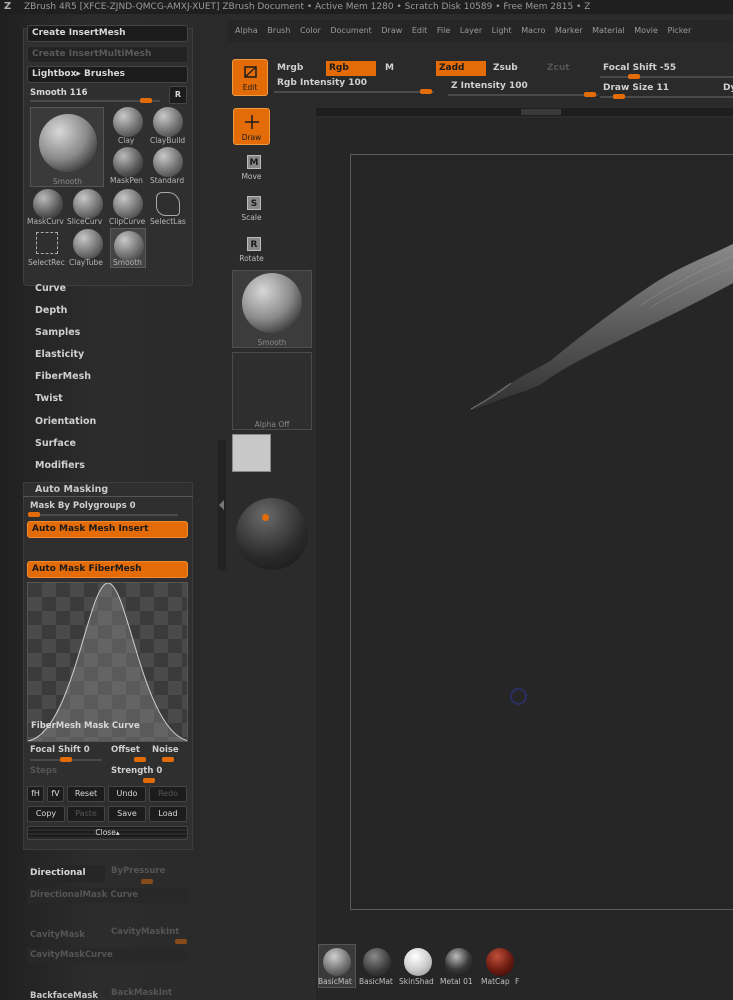 The height and width of the screenshot is (1000, 733). I want to click on focal-shift-shelf-knob, so click(634, 76).